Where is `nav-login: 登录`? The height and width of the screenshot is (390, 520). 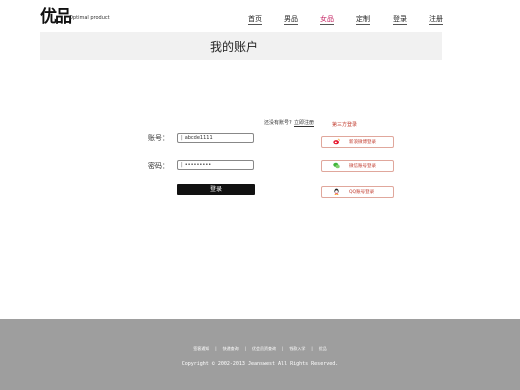 nav-login: 登录 is located at coordinates (400, 20).